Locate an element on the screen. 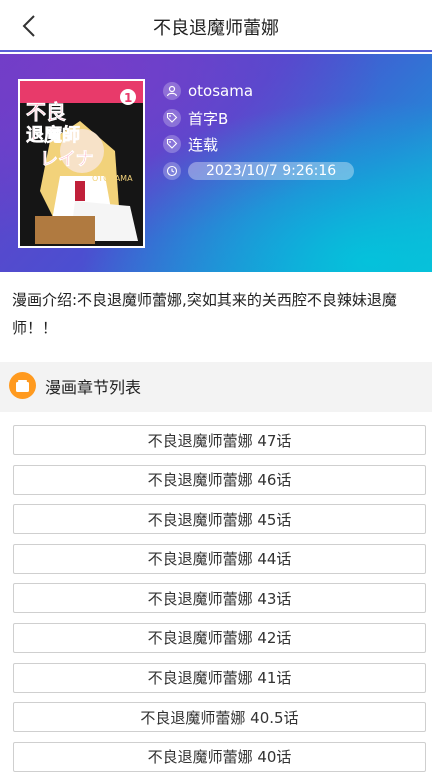  page-title: 不良退魔师蕾娜 is located at coordinates (216, 28).